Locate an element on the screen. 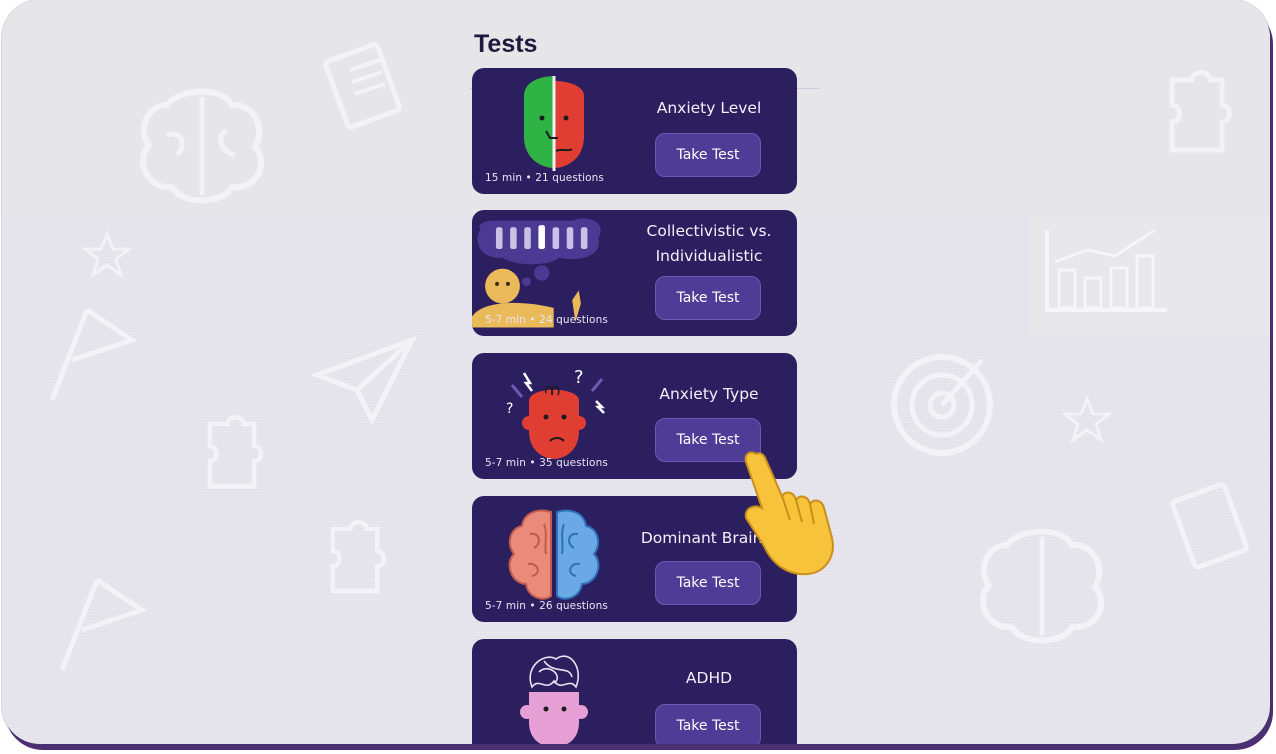 The image size is (1276, 754). pointing-hand-icon is located at coordinates (789, 513).